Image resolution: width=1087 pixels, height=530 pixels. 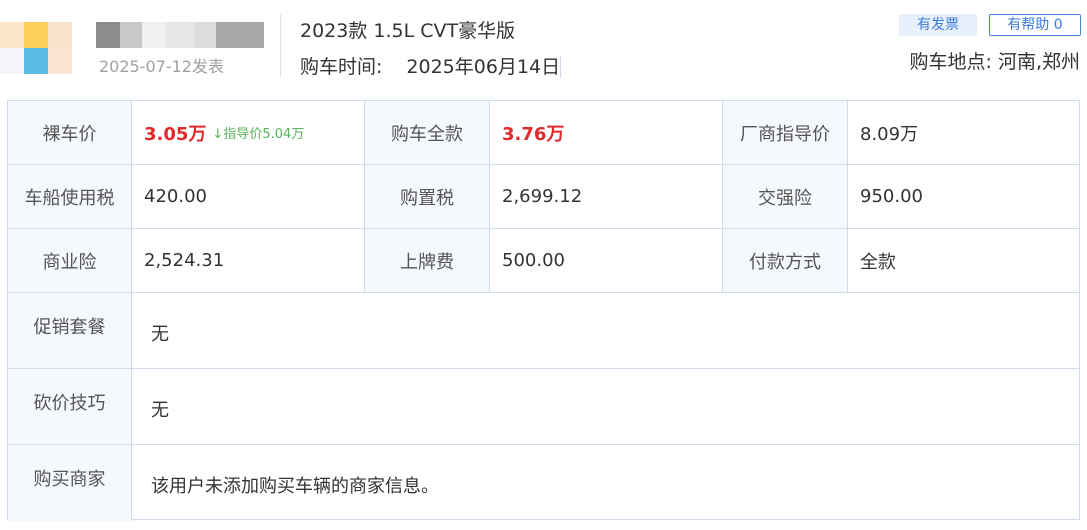 I want to click on helpful-button: 有帮助 0, so click(x=1035, y=25).